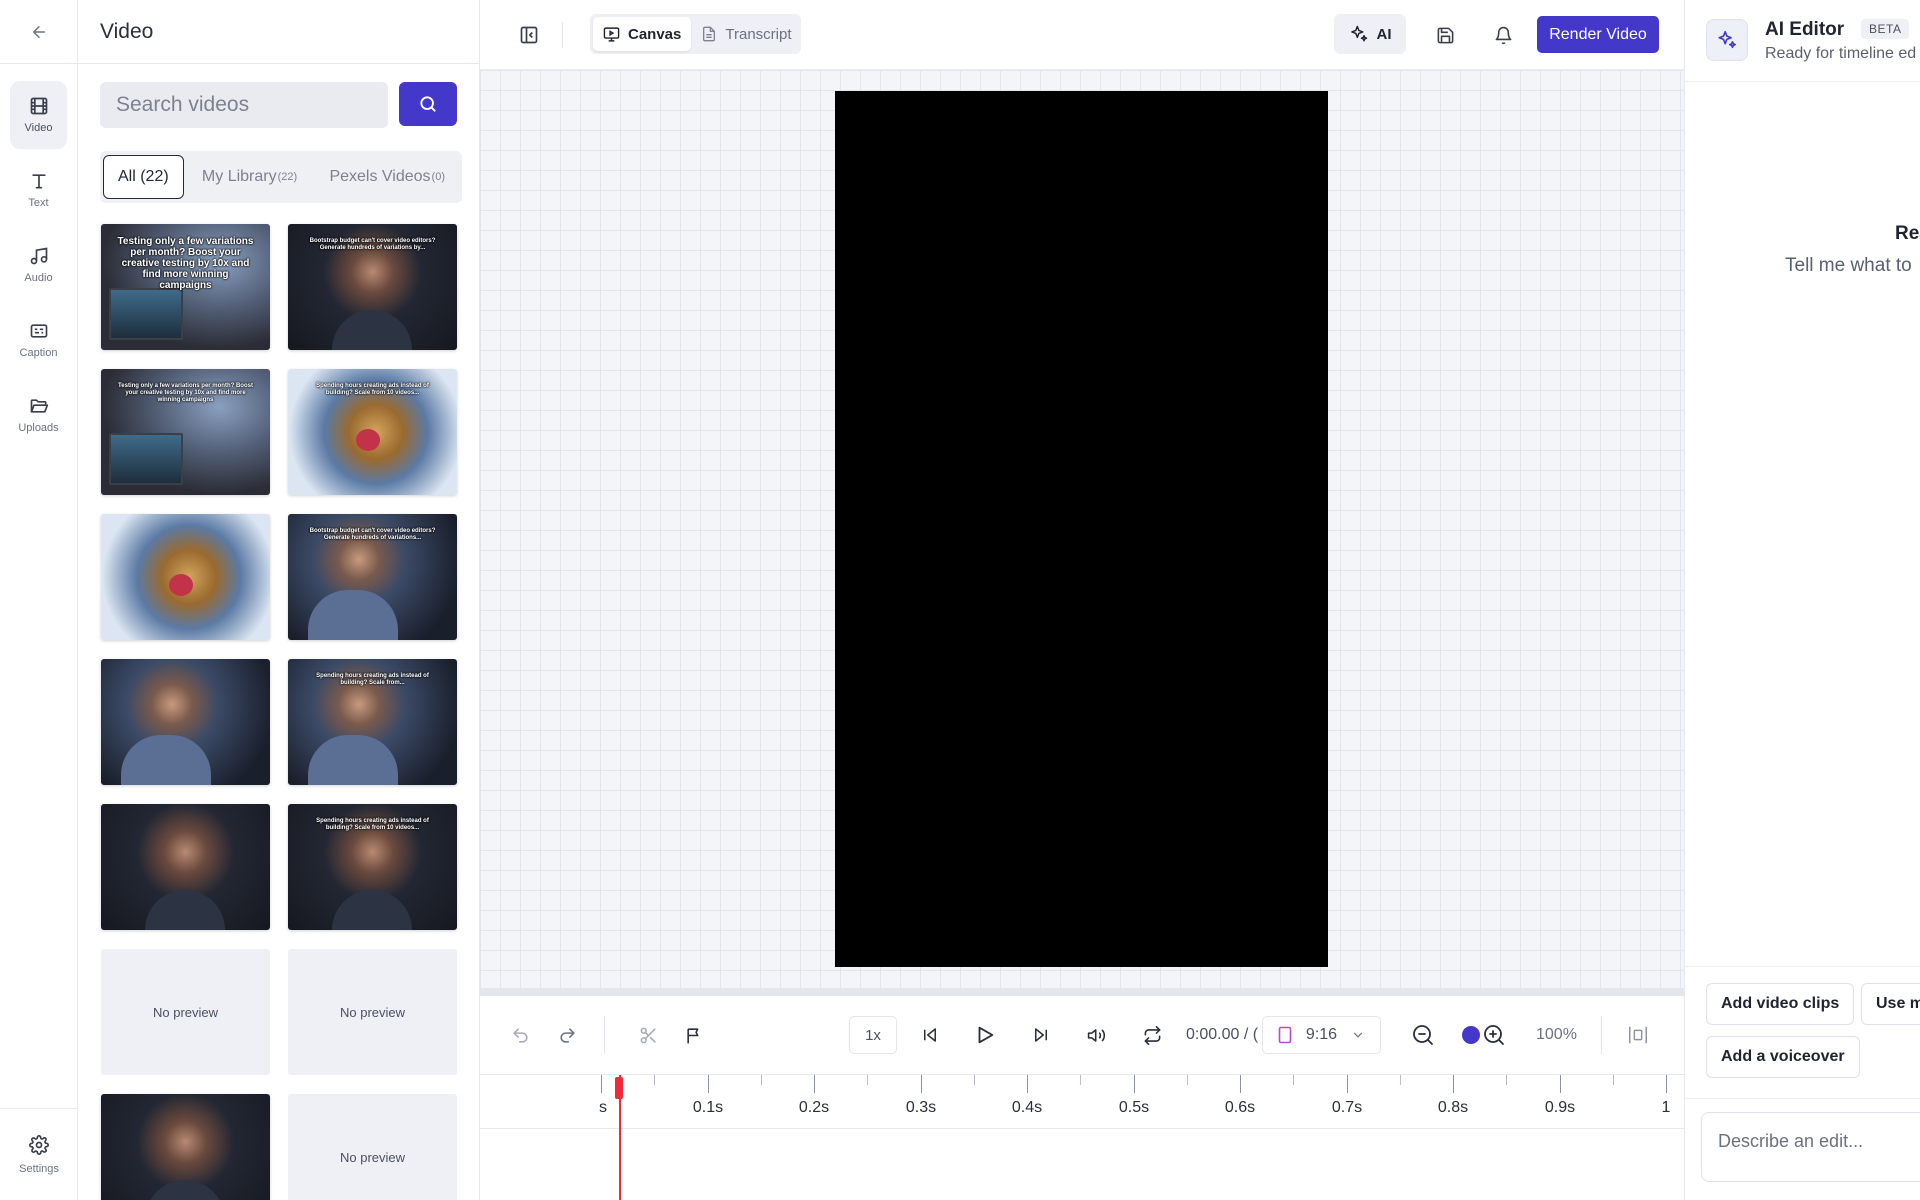 Image resolution: width=1920 pixels, height=1200 pixels. Describe the element at coordinates (1783, 1057) in the screenshot. I see `suggestion-add-voiceover: Add a voiceover` at that location.